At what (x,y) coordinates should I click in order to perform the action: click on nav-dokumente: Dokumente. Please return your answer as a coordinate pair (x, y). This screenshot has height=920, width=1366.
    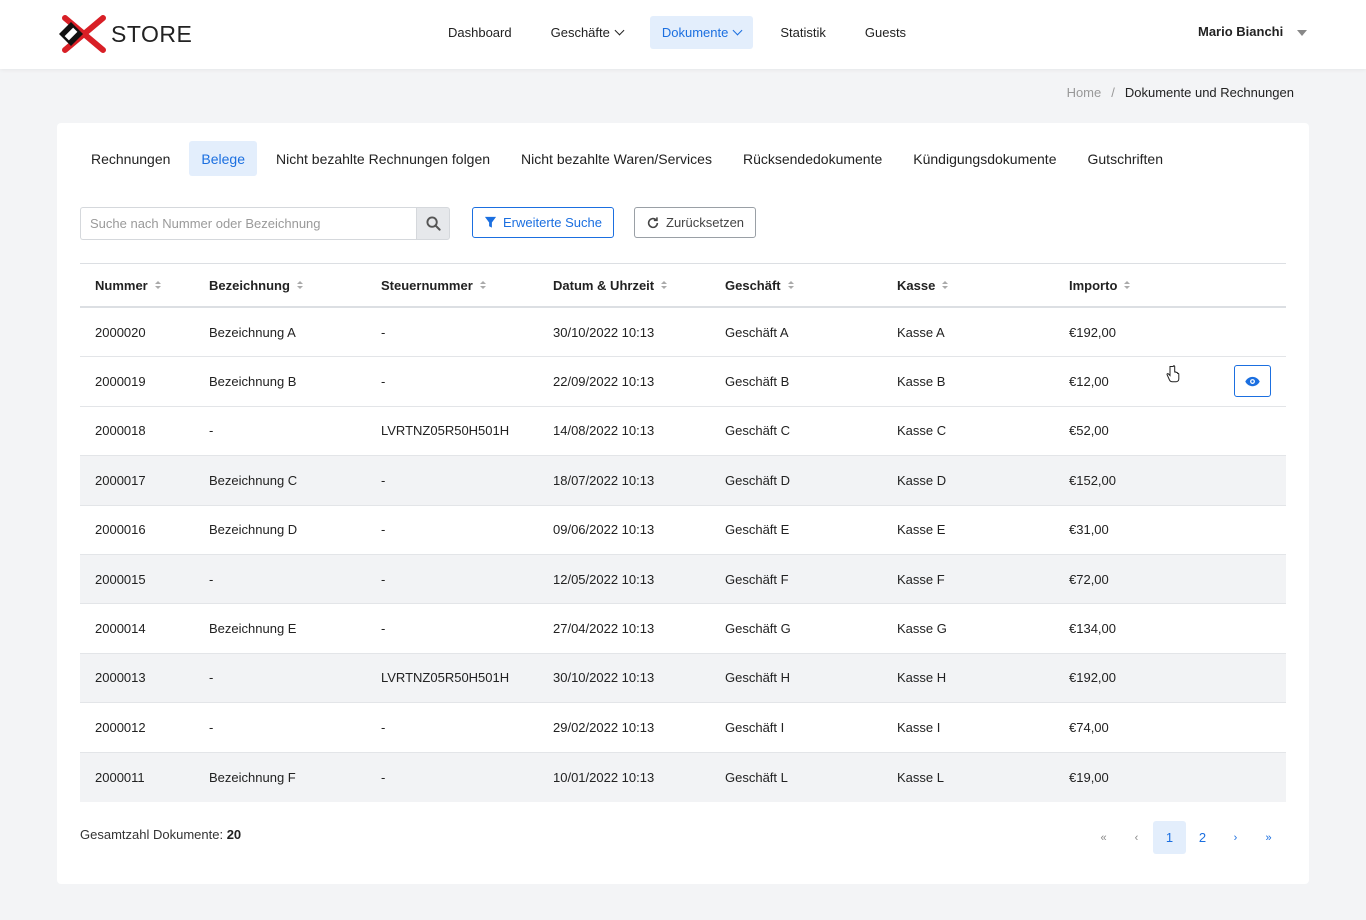
    Looking at the image, I should click on (701, 32).